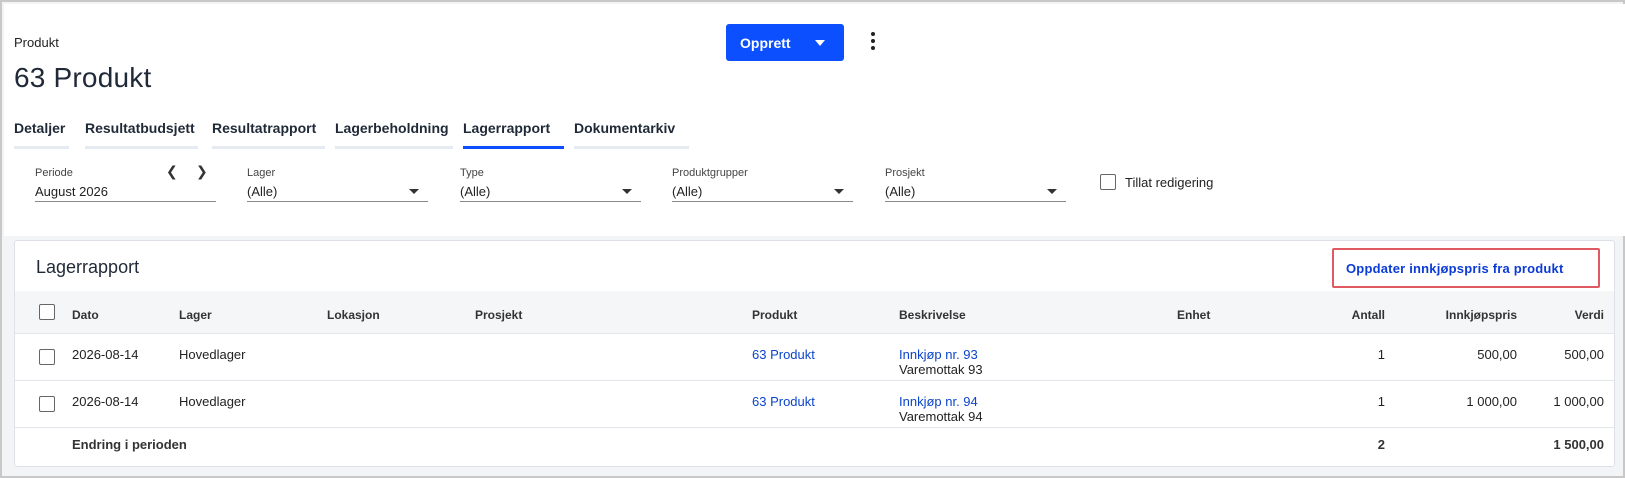  I want to click on tab-resultatrapport: Resultatrapport, so click(268, 134).